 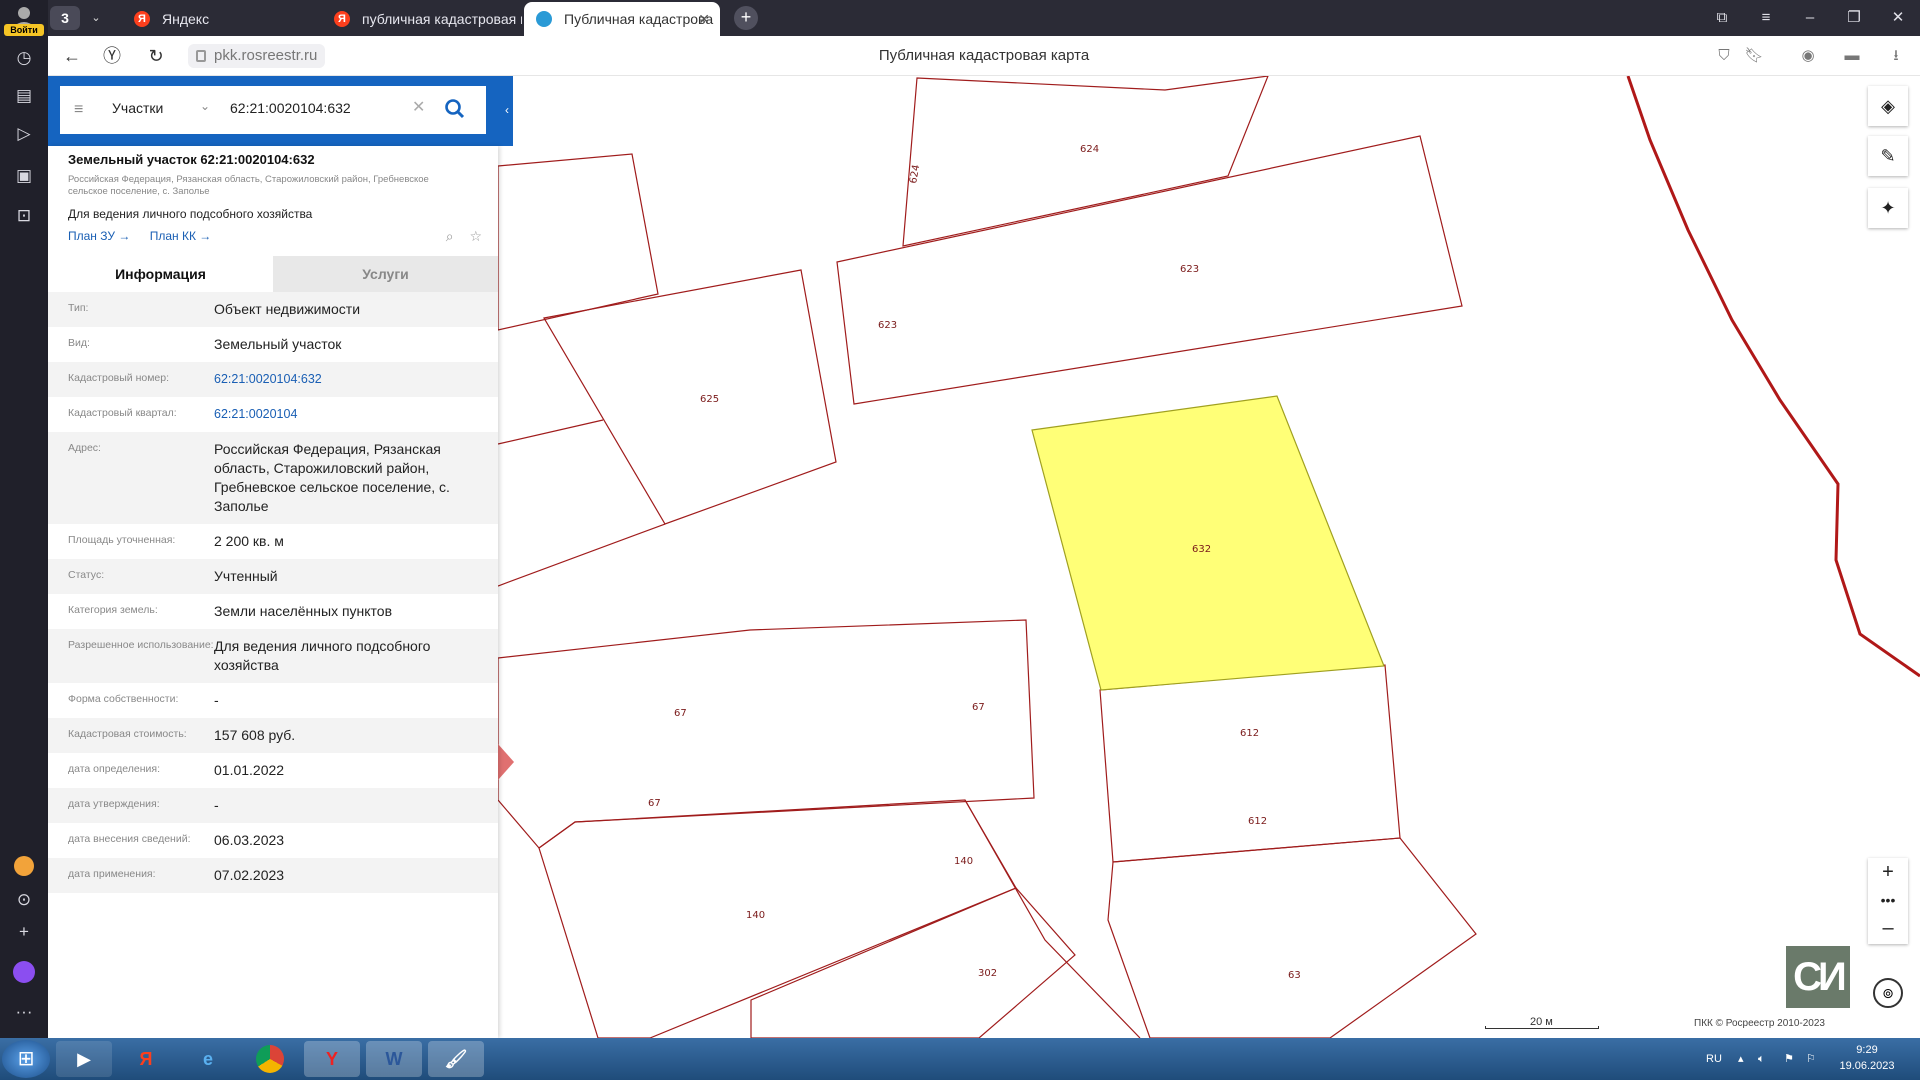 I want to click on parcel-label: 67, so click(x=680, y=713).